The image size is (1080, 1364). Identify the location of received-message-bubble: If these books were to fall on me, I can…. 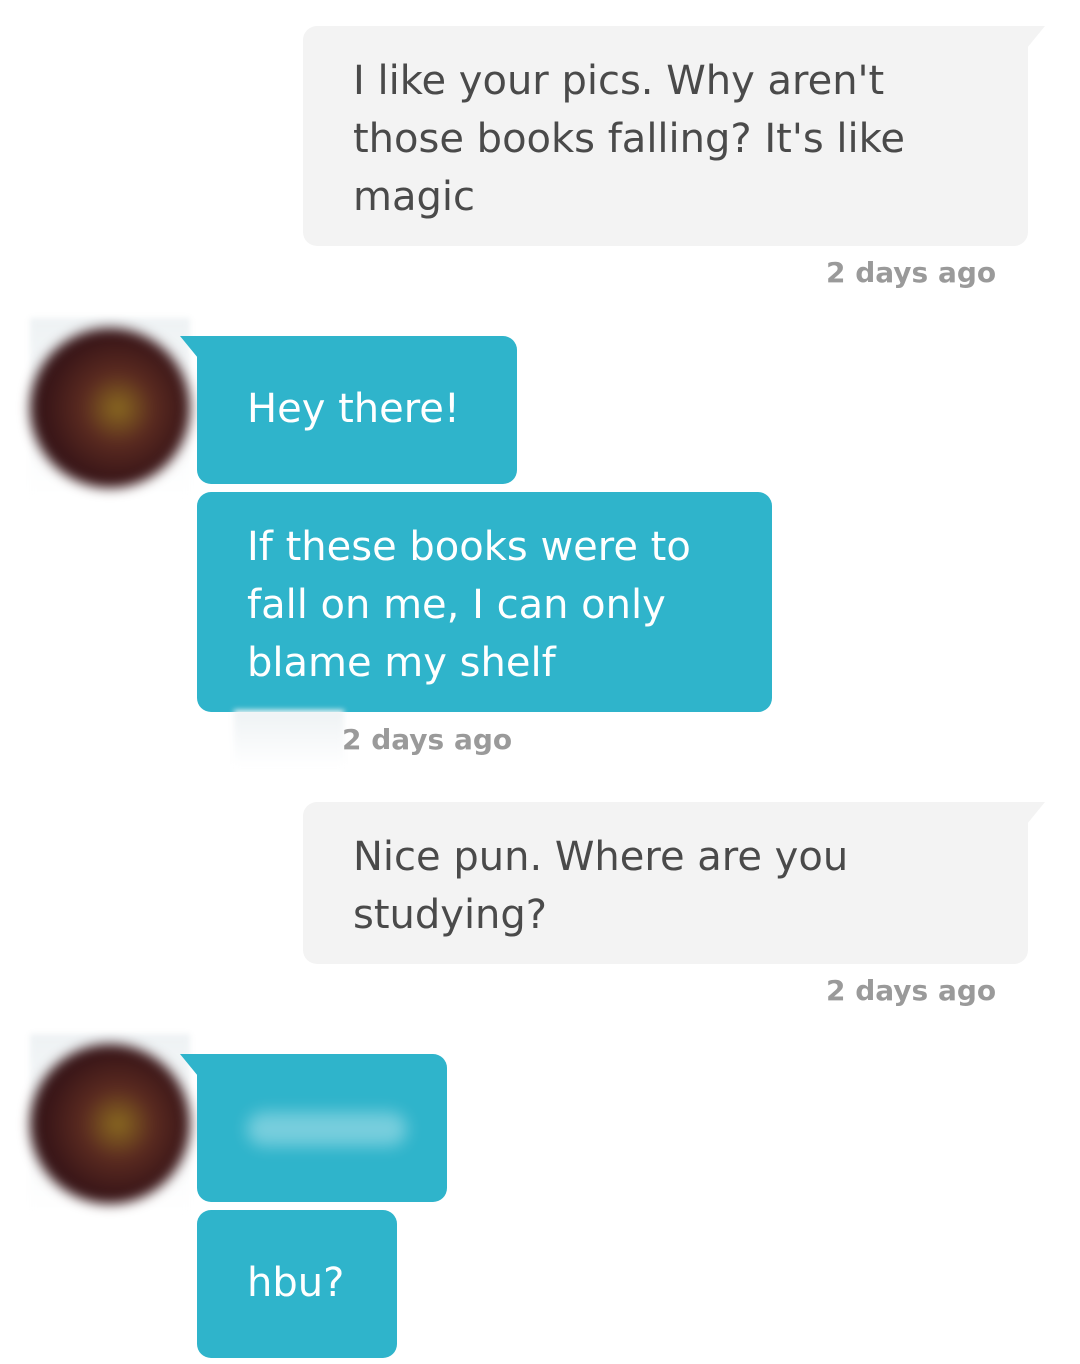
(484, 602).